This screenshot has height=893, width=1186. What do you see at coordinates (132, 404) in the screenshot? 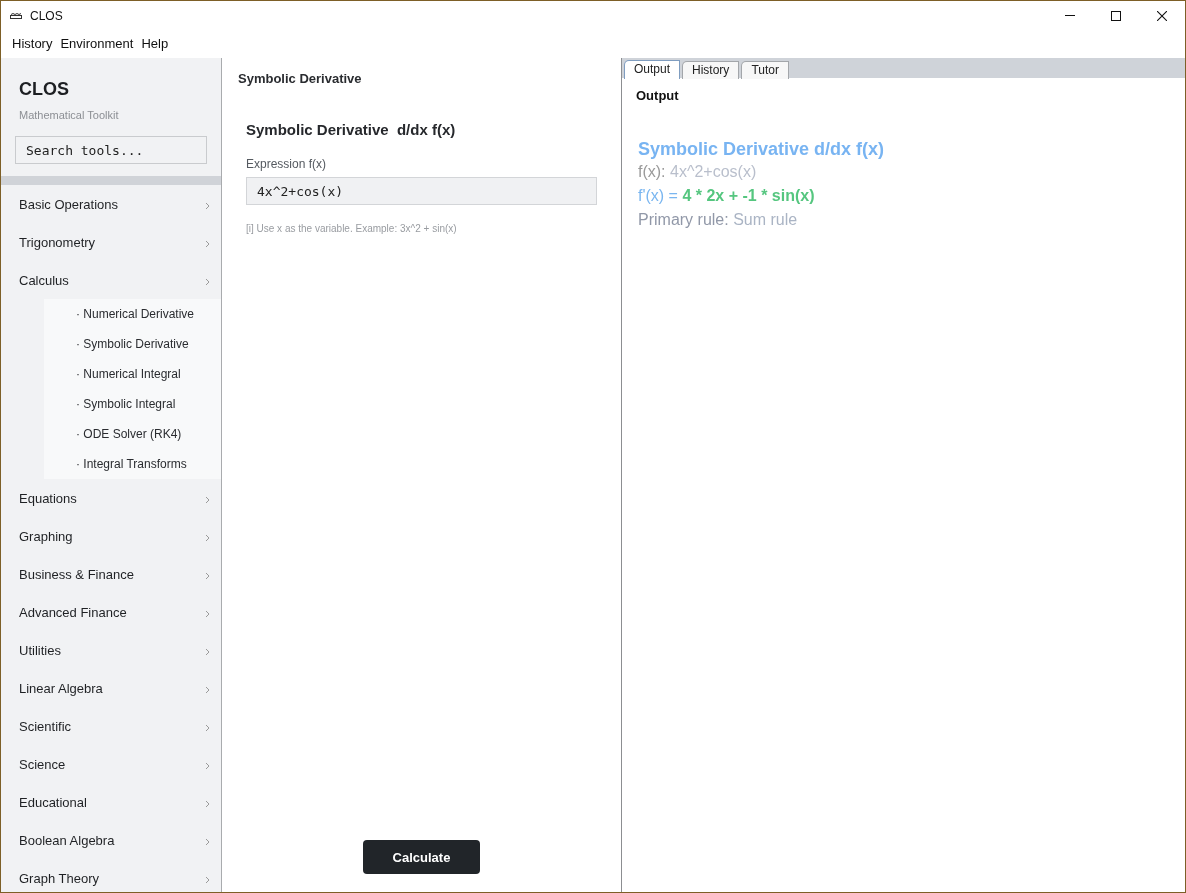
I see `sidebar-subitem: · Symbolic Integral` at bounding box center [132, 404].